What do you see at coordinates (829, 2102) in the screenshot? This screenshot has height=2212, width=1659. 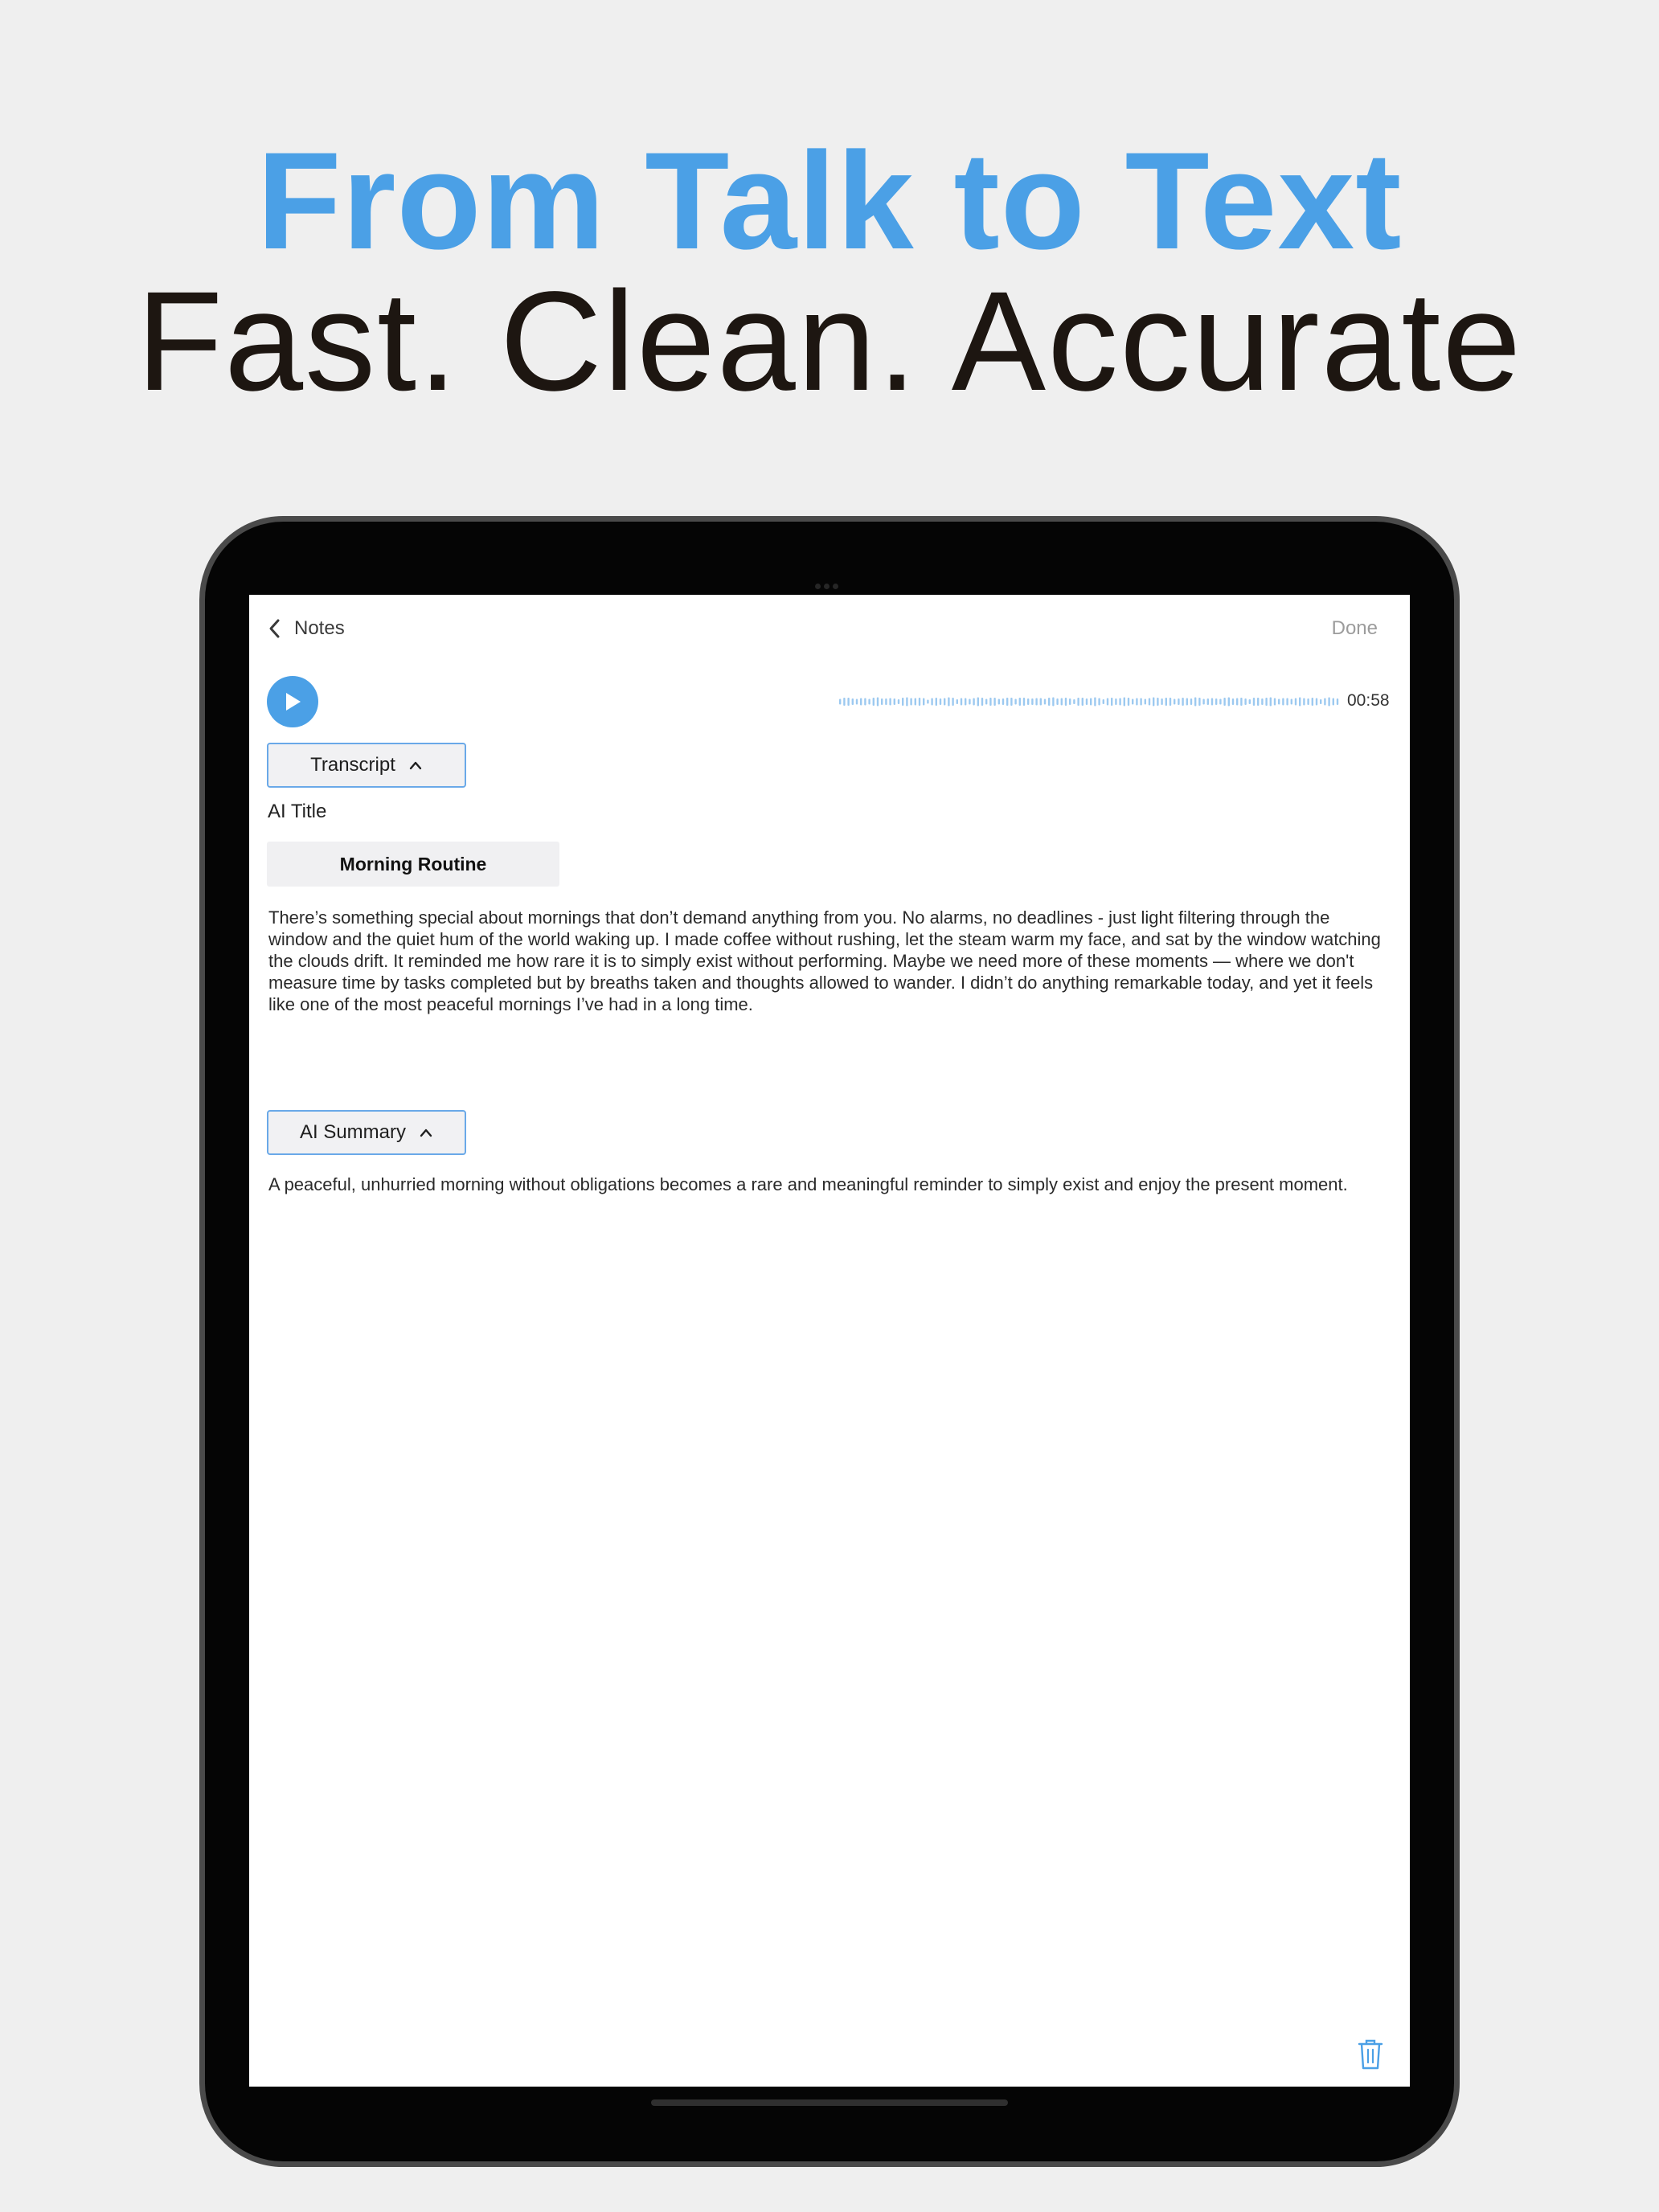 I see `home-indicator` at bounding box center [829, 2102].